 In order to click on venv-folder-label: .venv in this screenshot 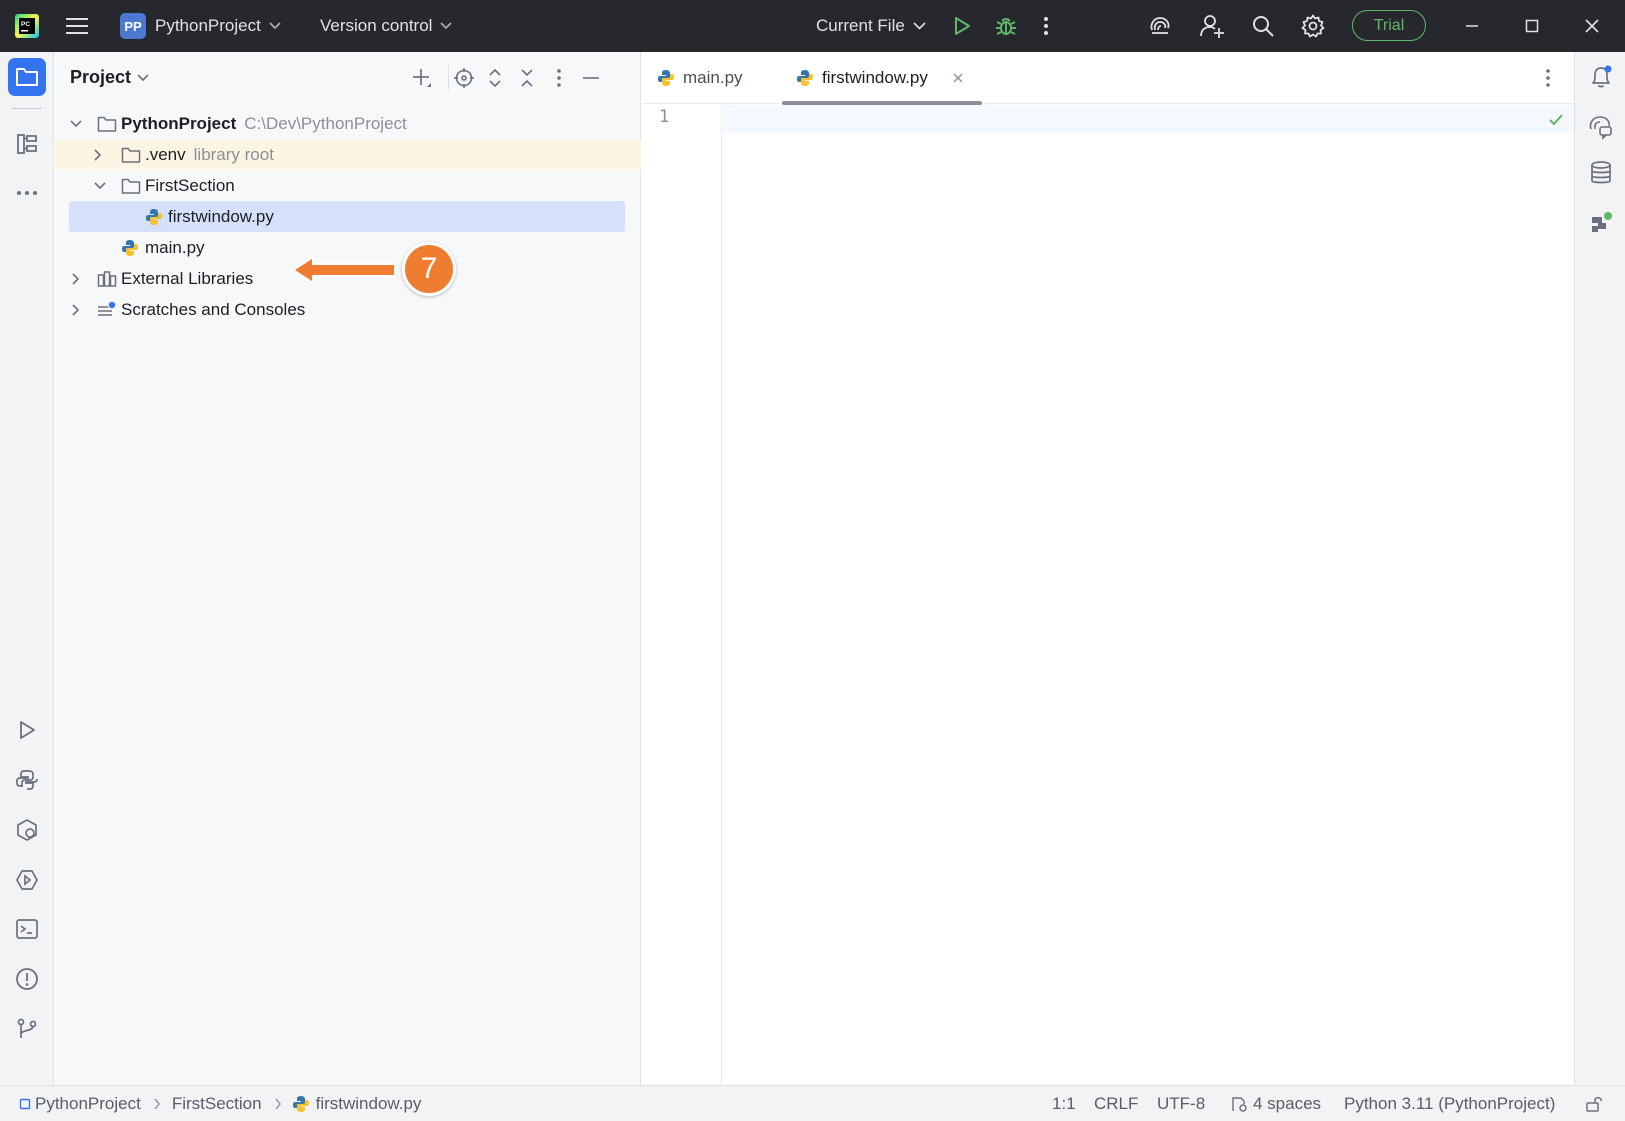, I will do `click(165, 154)`.